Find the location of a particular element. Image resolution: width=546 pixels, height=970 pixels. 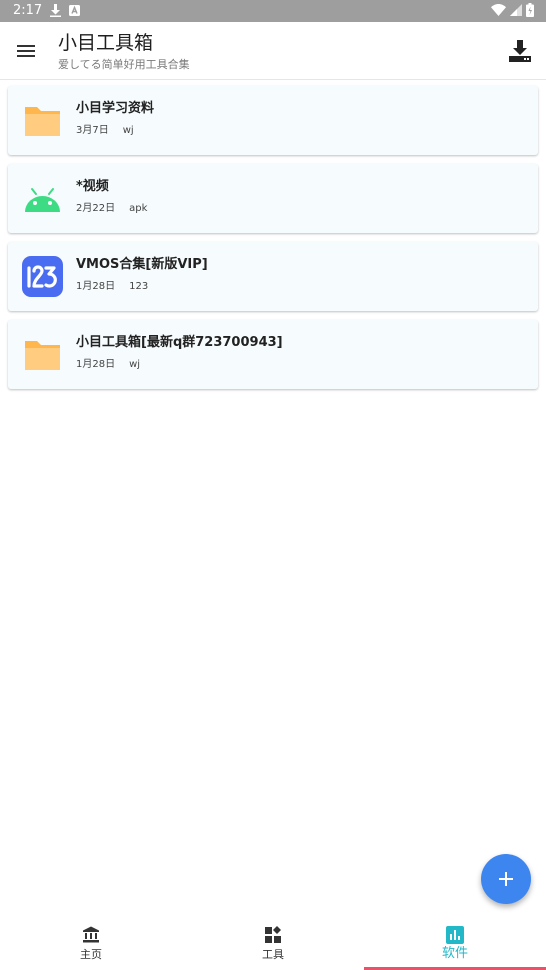

page-subtitle: 爱してる简单好用工具合集 is located at coordinates (124, 64).